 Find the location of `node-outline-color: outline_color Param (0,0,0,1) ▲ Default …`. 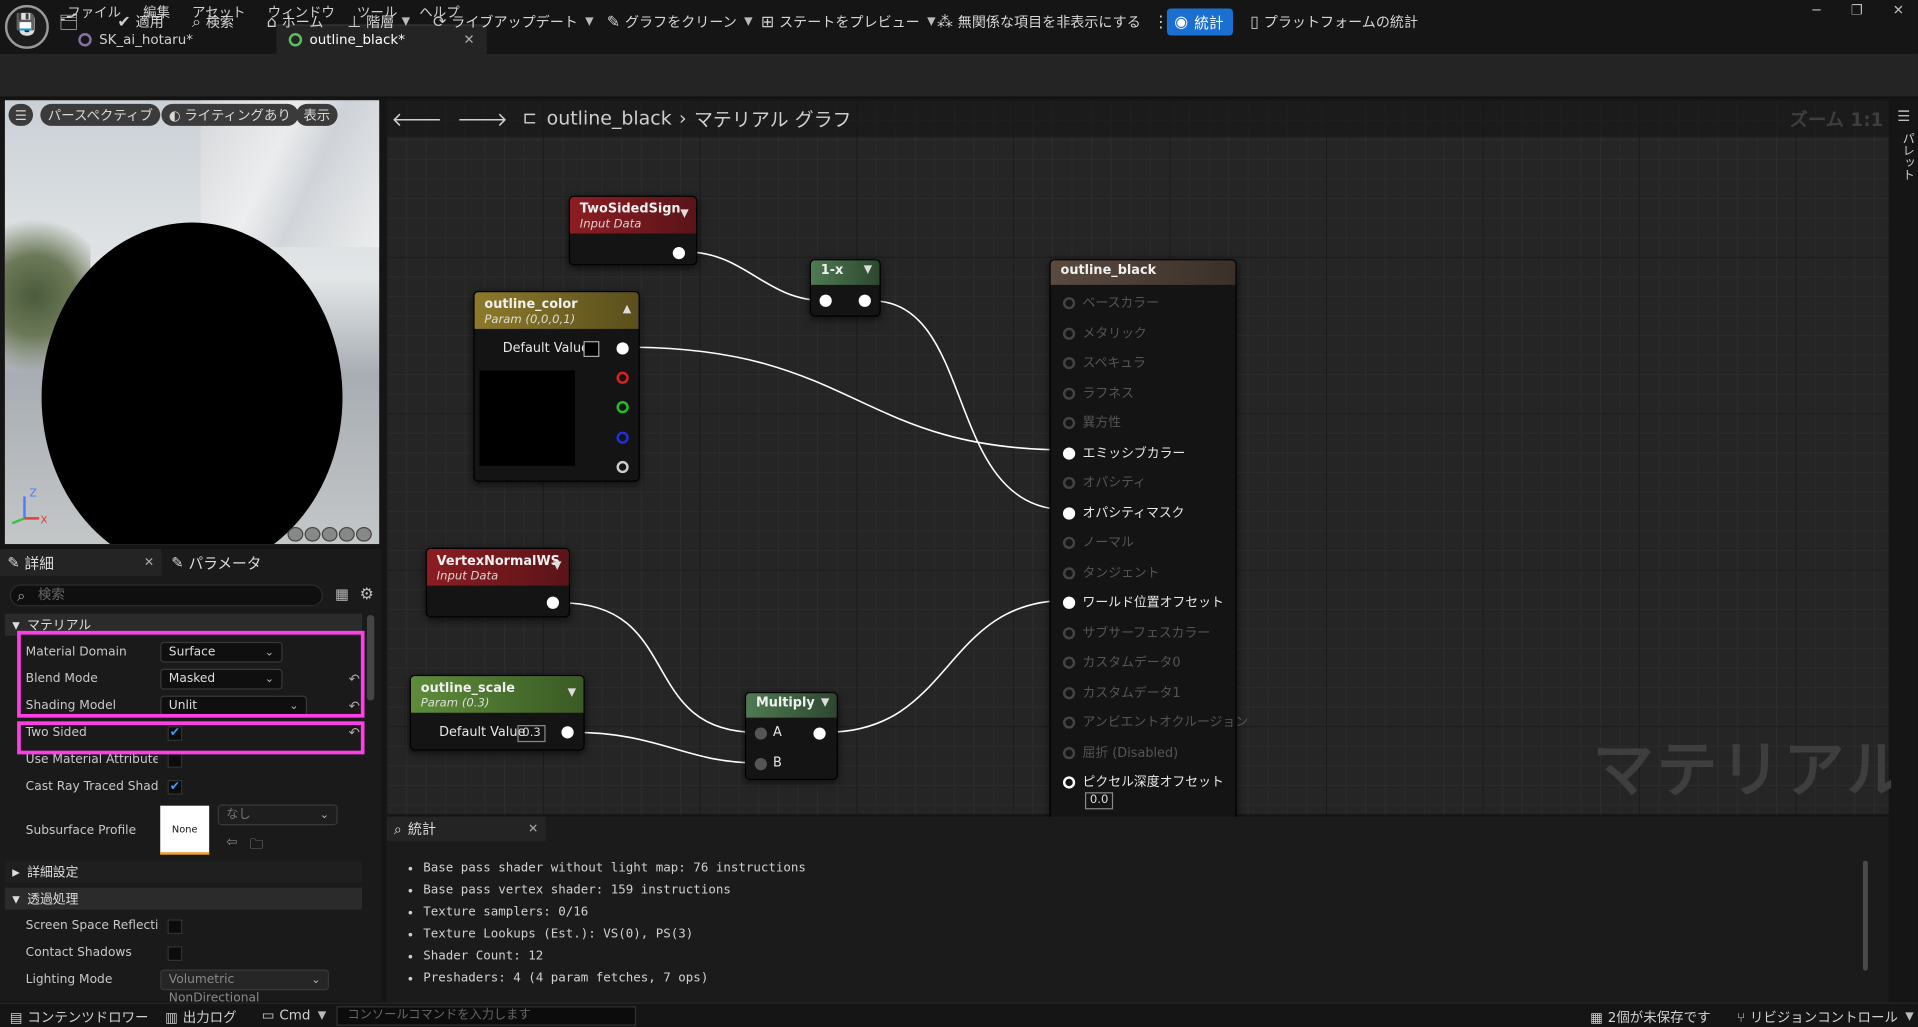

node-outline-color: outline_color Param (0,0,0,1) ▲ Default … is located at coordinates (556, 386).